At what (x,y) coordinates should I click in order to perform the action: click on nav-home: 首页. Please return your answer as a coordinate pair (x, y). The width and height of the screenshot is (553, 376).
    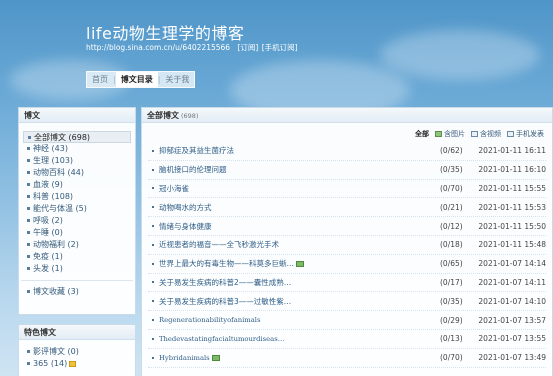
    Looking at the image, I should click on (100, 79).